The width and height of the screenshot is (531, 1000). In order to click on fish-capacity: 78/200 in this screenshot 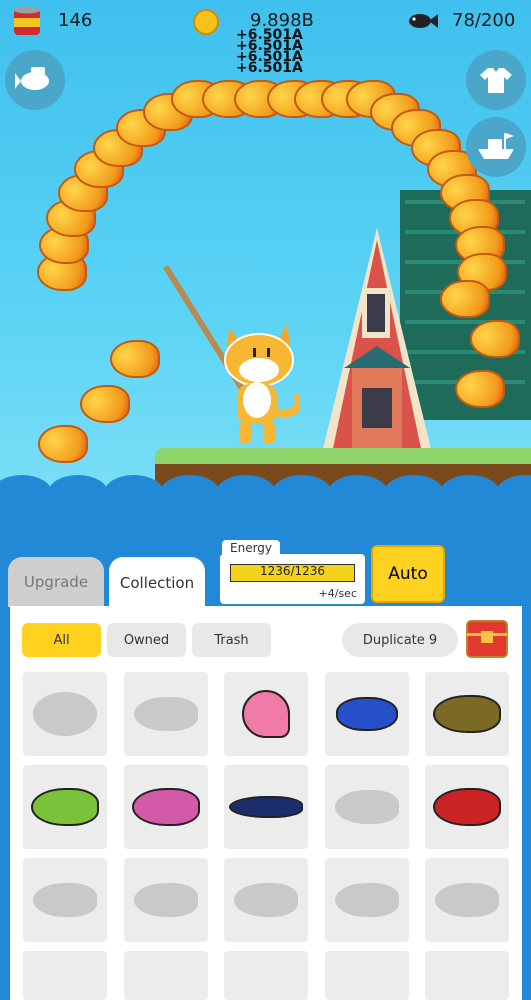, I will do `click(484, 20)`.